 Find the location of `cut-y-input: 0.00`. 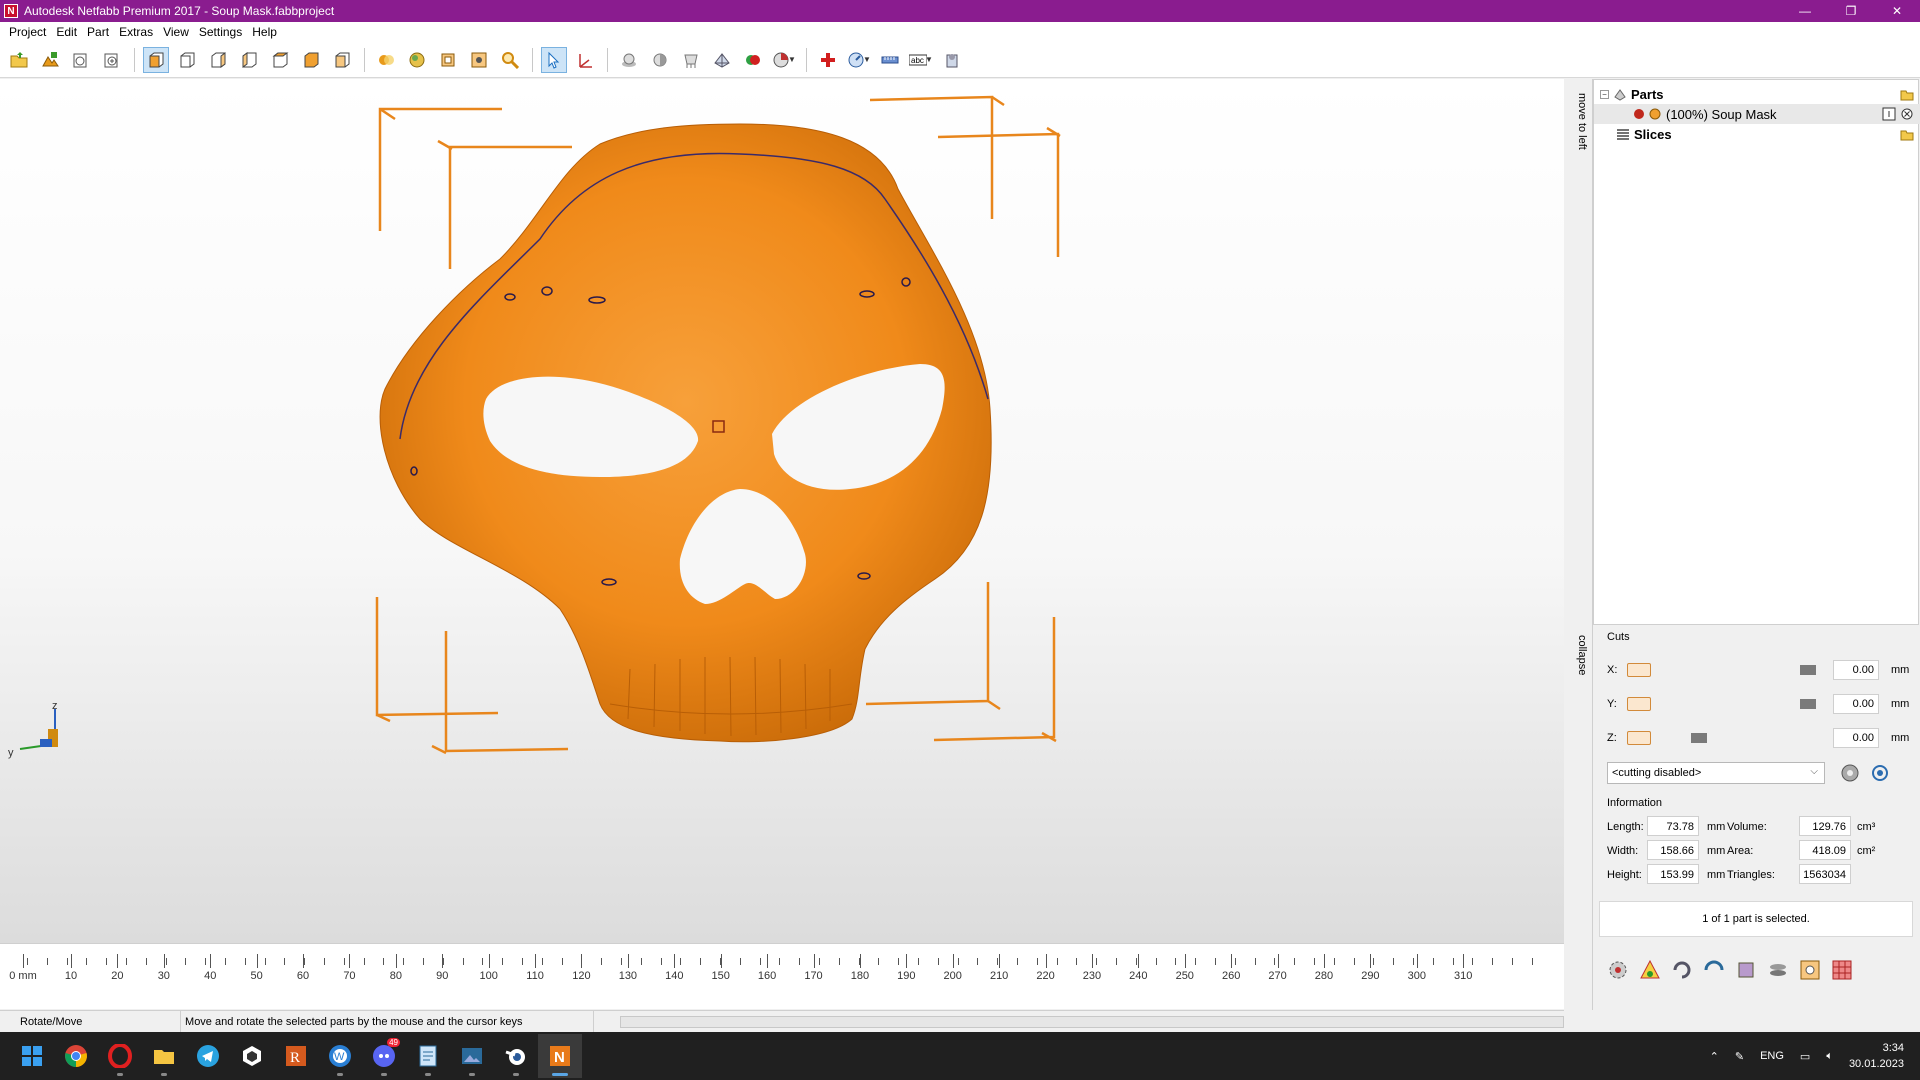

cut-y-input: 0.00 is located at coordinates (1856, 704).